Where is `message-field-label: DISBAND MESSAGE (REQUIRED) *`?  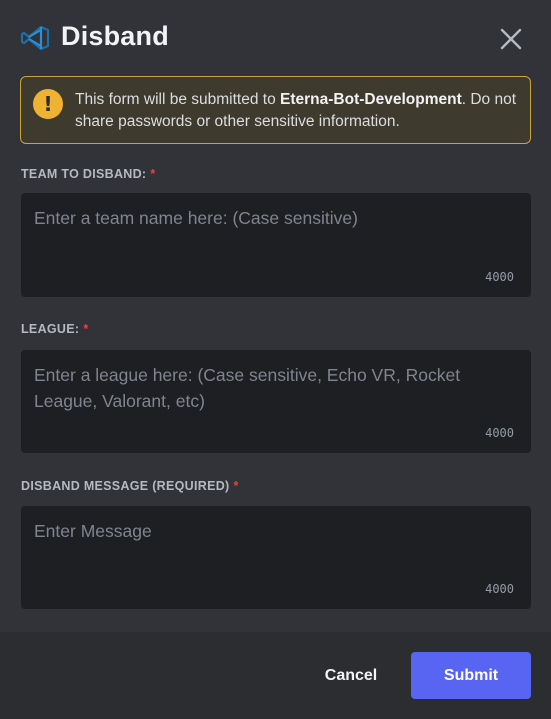 message-field-label: DISBAND MESSAGE (REQUIRED) * is located at coordinates (130, 486).